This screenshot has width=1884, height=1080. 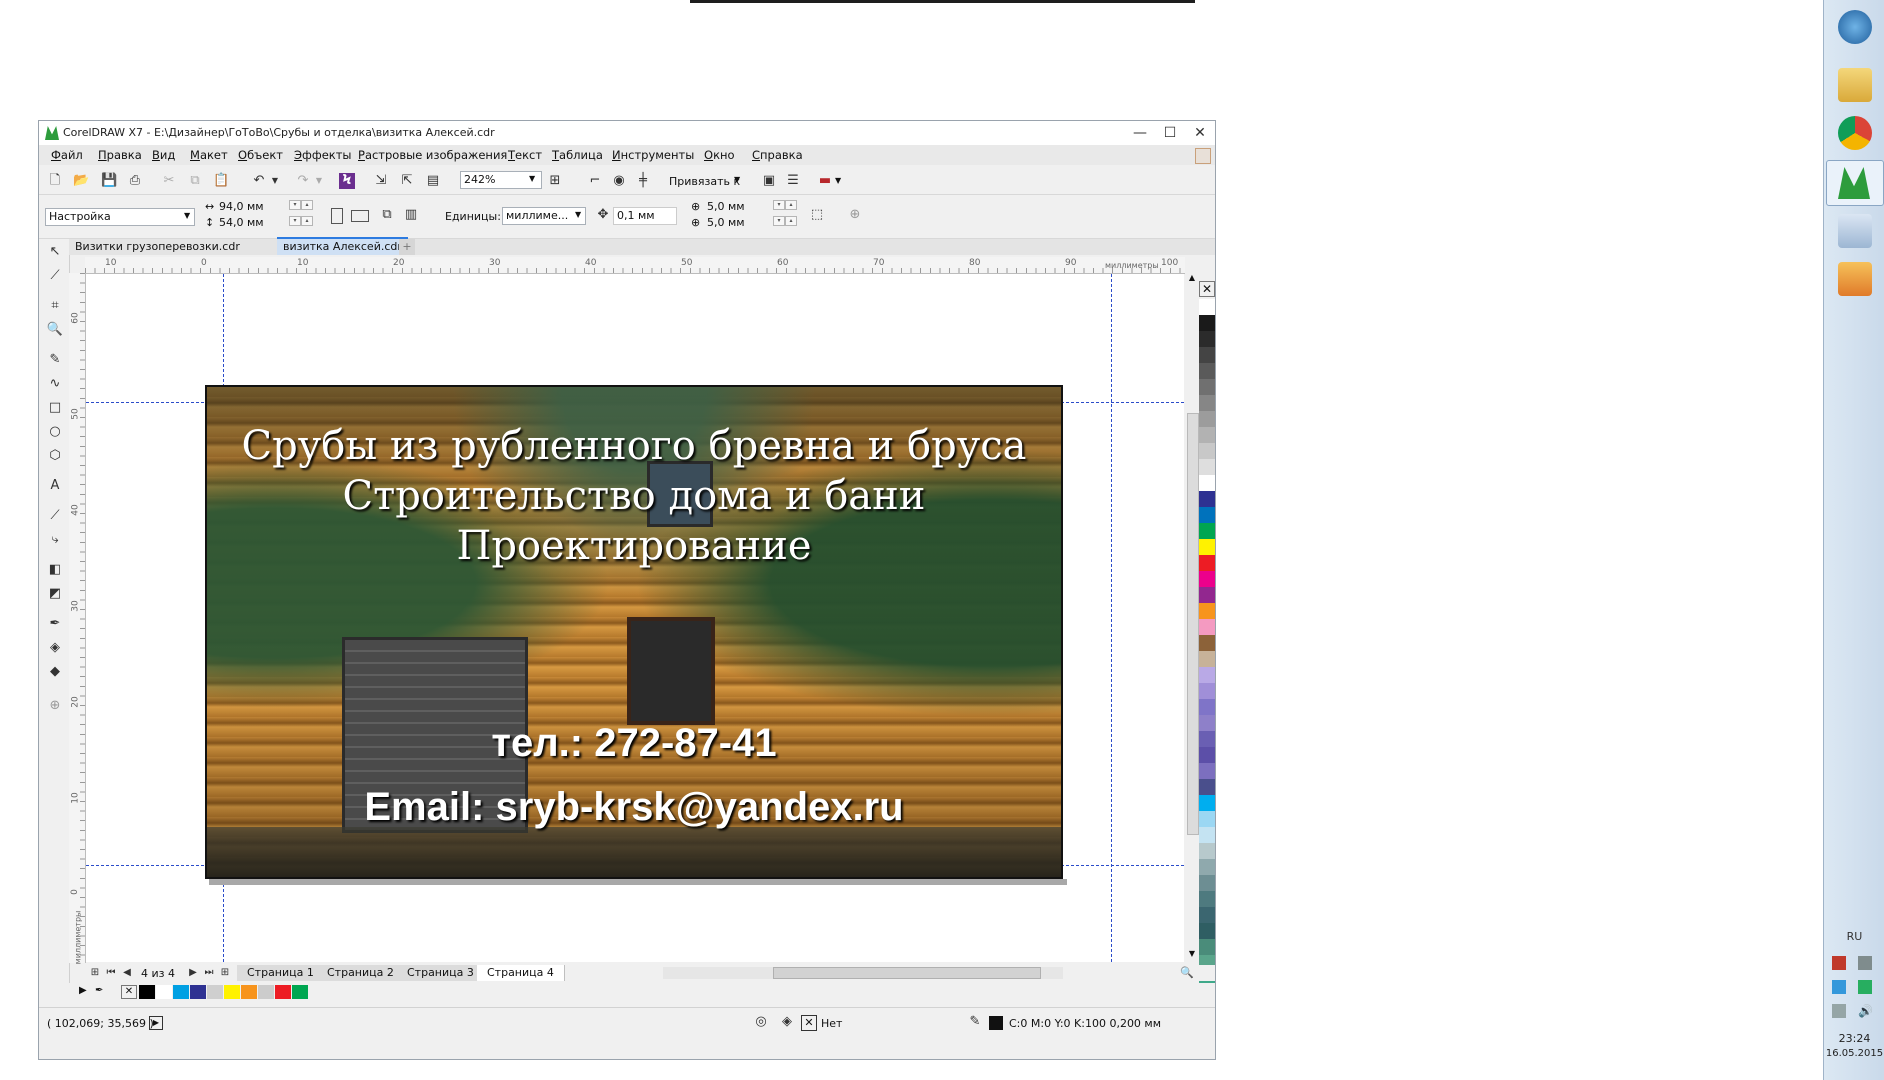 I want to click on menu-help: Справка, so click(x=777, y=155).